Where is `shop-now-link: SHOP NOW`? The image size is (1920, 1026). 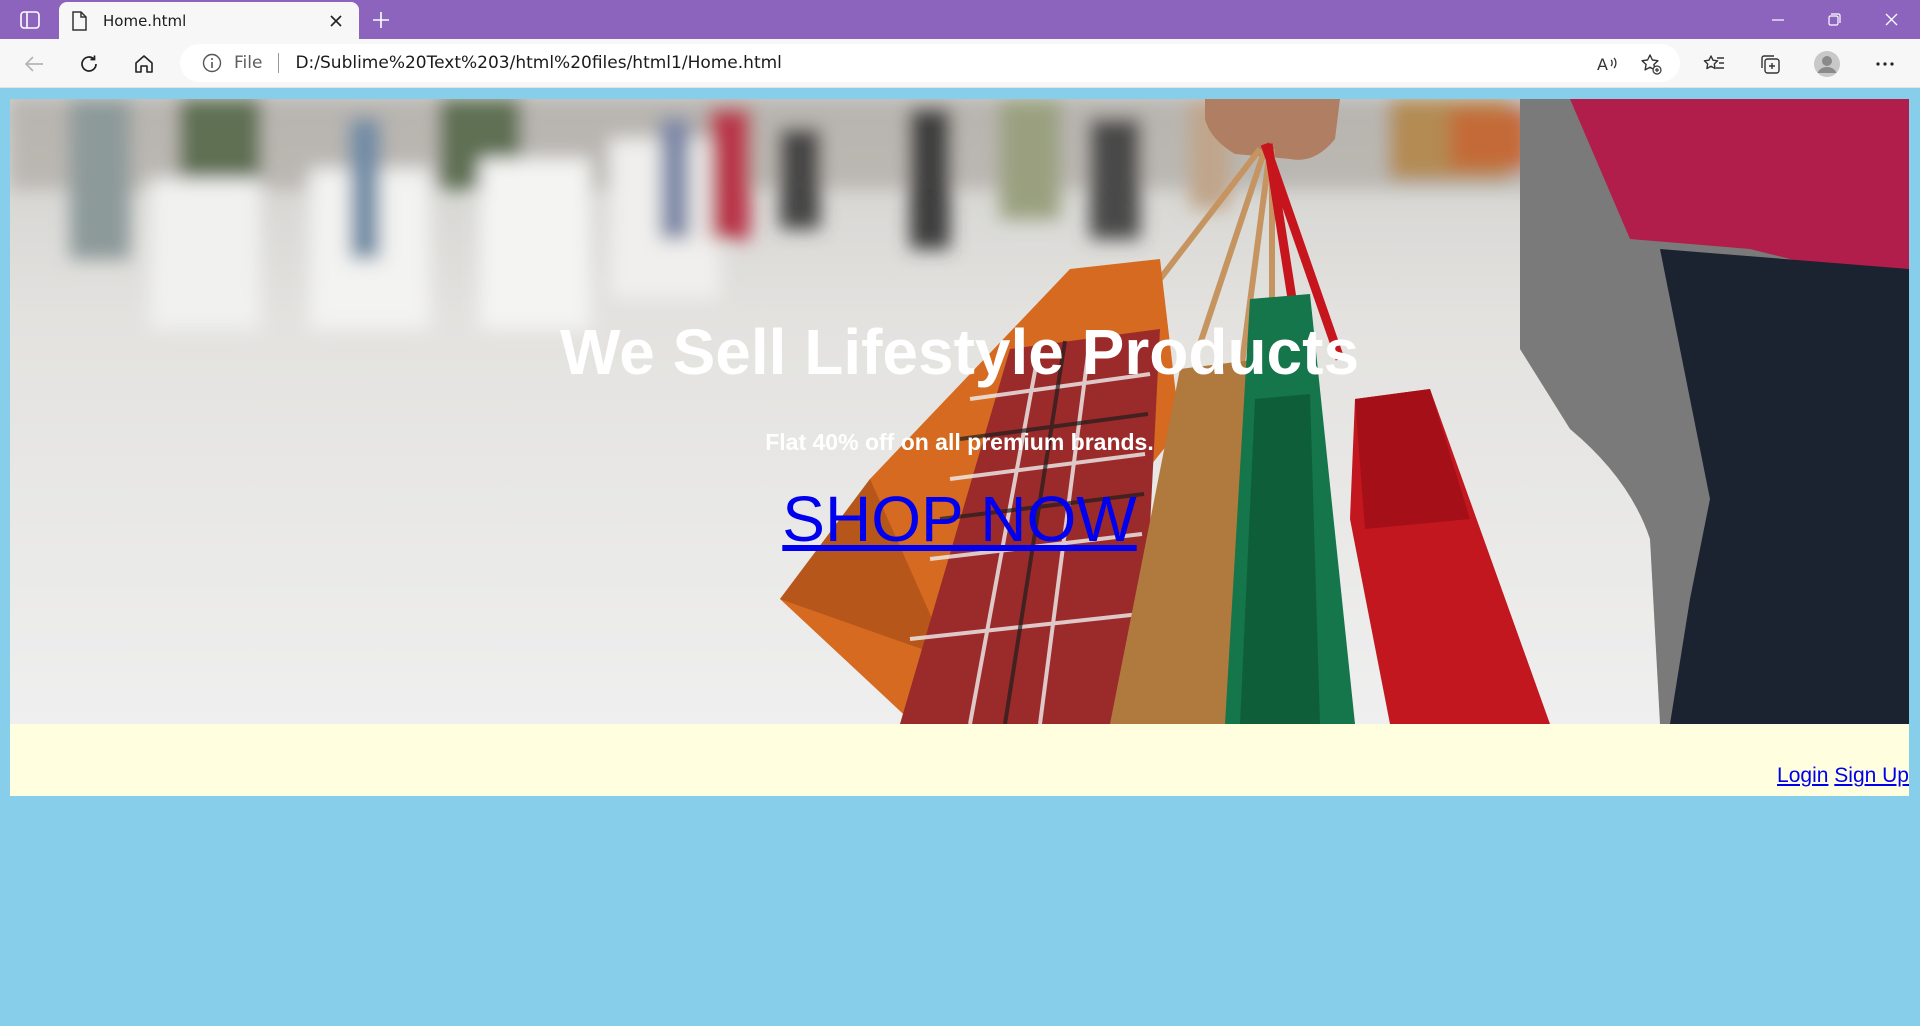
shop-now-link: SHOP NOW is located at coordinates (959, 519).